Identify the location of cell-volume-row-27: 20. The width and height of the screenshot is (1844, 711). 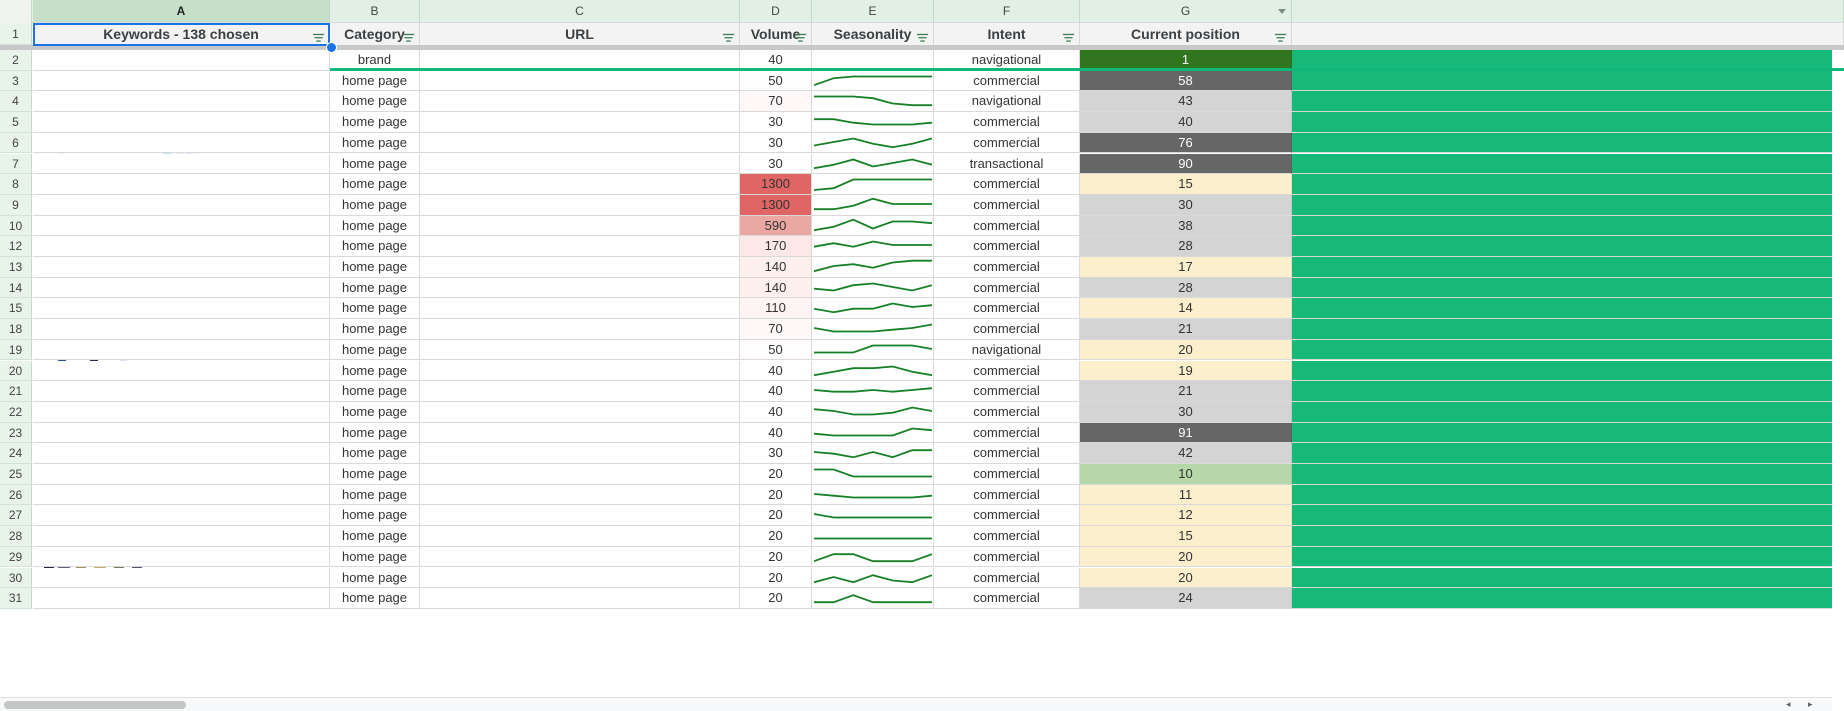
(776, 516).